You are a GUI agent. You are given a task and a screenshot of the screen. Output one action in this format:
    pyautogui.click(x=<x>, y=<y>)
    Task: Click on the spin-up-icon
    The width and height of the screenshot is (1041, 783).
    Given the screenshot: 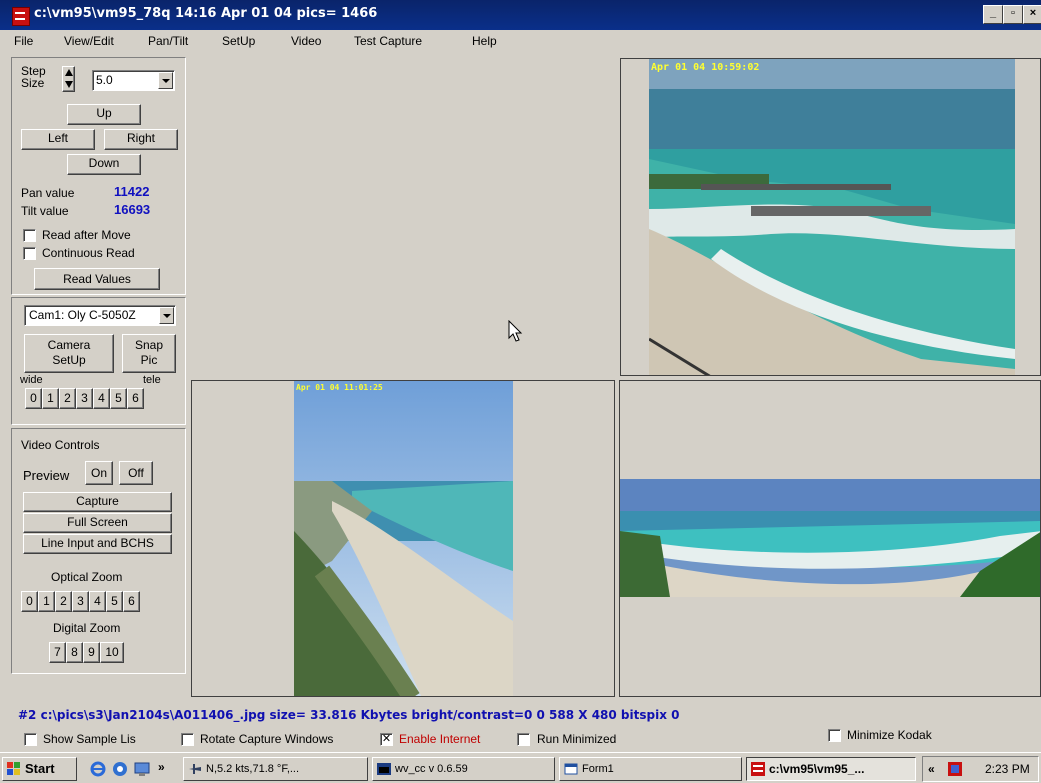 What is the action you would take?
    pyautogui.click(x=69, y=72)
    